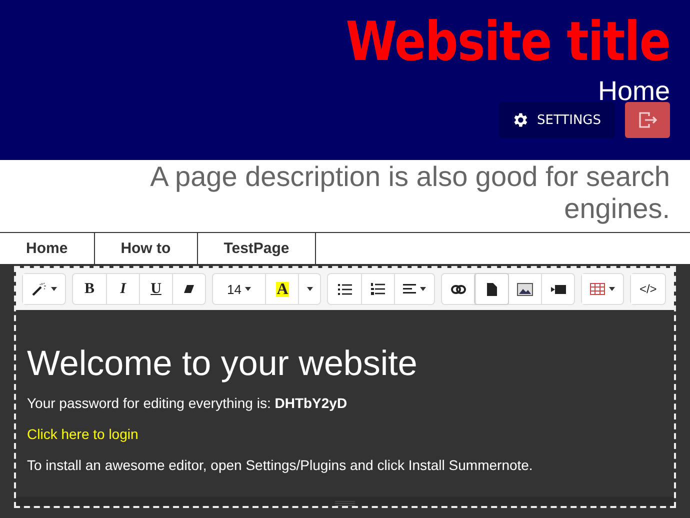  Describe the element at coordinates (409, 289) in the screenshot. I see `align-icon` at that location.